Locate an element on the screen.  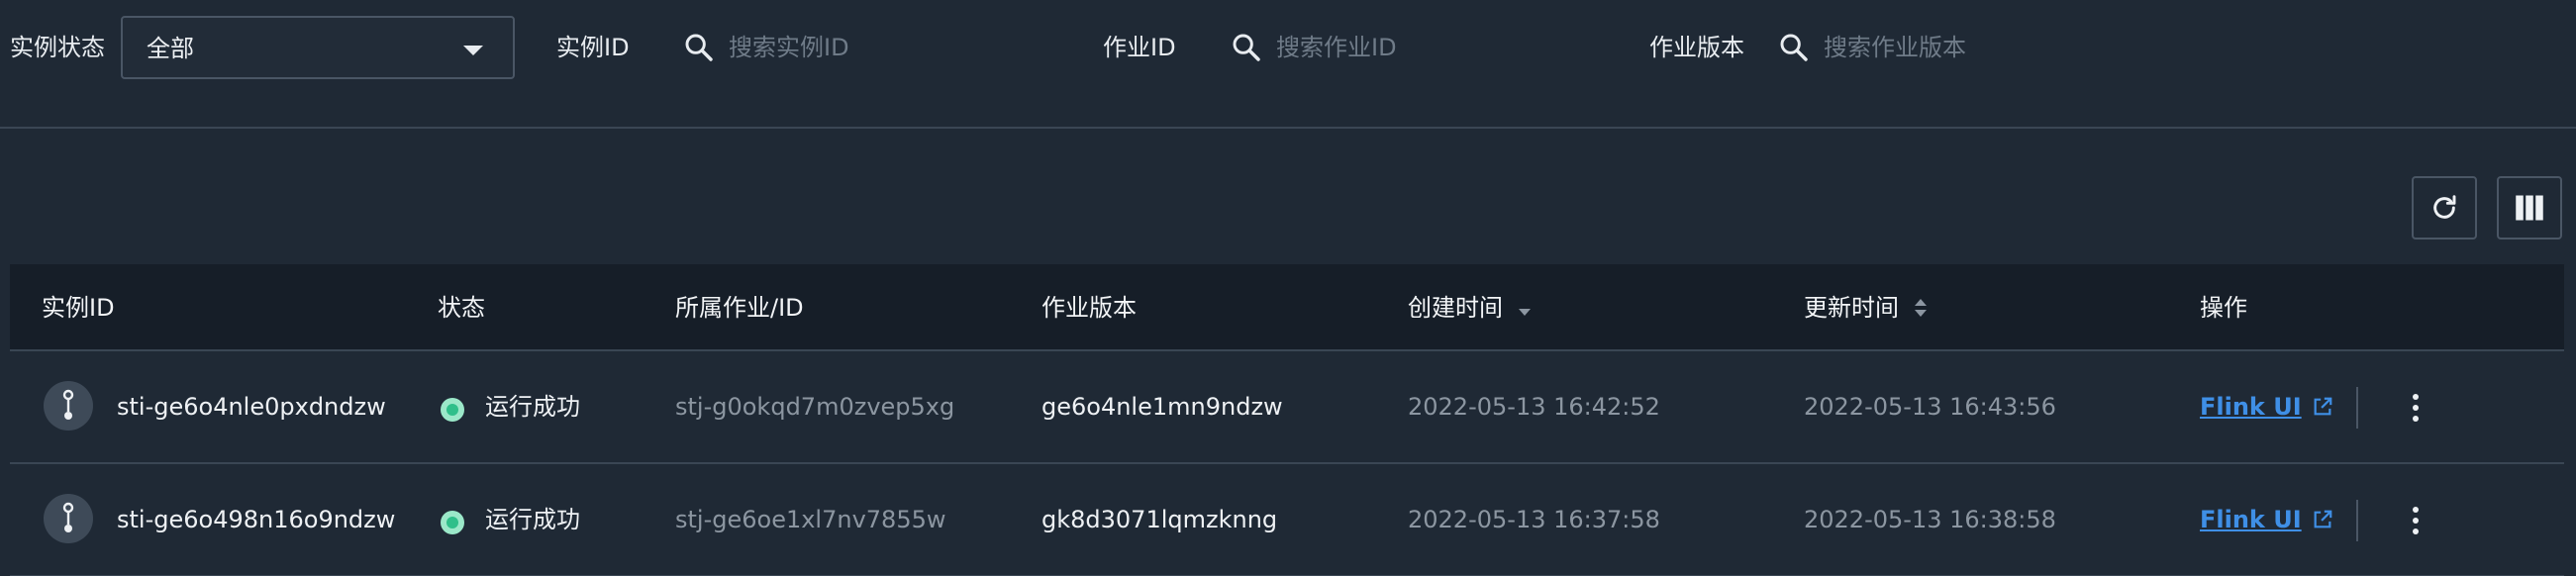
job-id-search-input is located at coordinates (1455, 48).